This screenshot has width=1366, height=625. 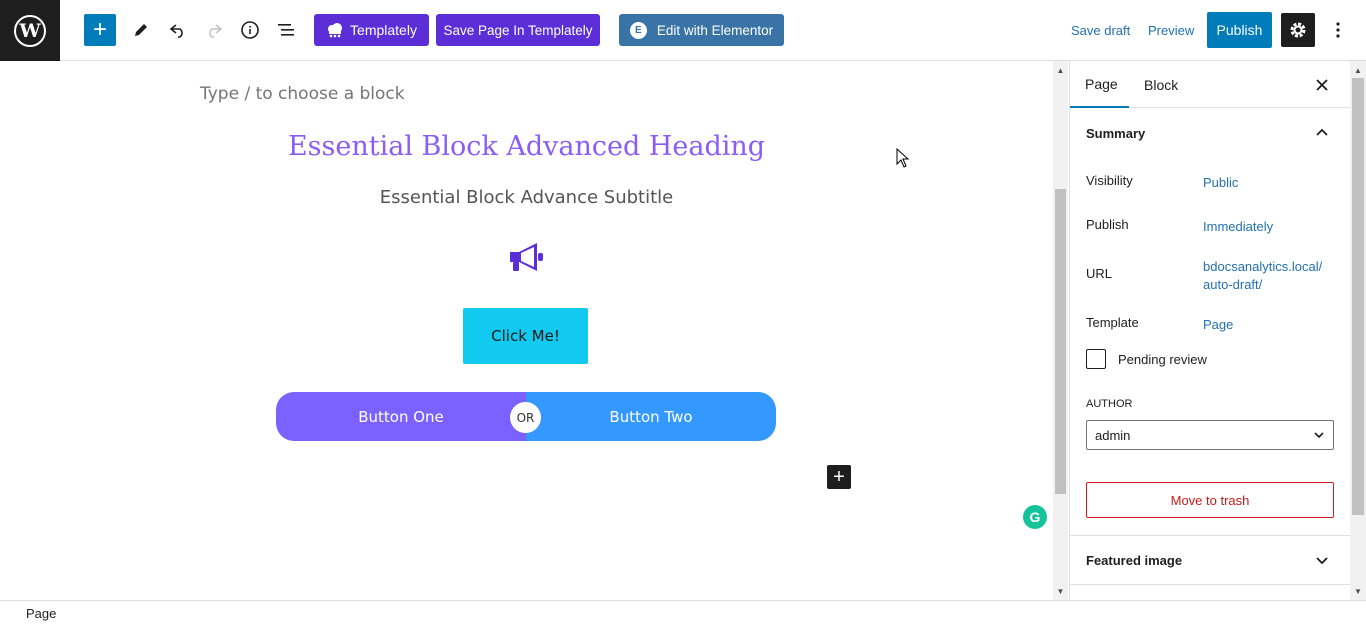 I want to click on wordpress-logo-icon: W, so click(x=30, y=30).